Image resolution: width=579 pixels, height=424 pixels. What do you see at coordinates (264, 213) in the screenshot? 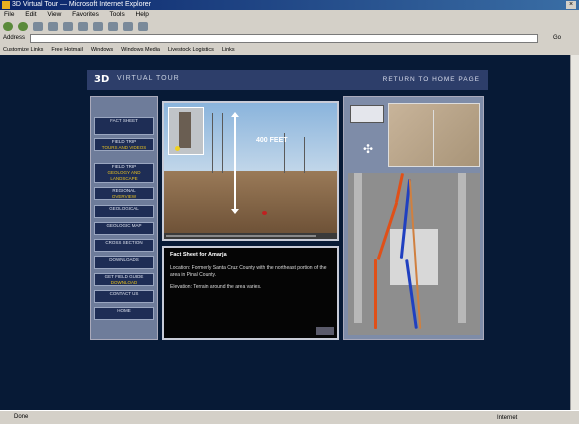
I see `ground-marker-icon` at bounding box center [264, 213].